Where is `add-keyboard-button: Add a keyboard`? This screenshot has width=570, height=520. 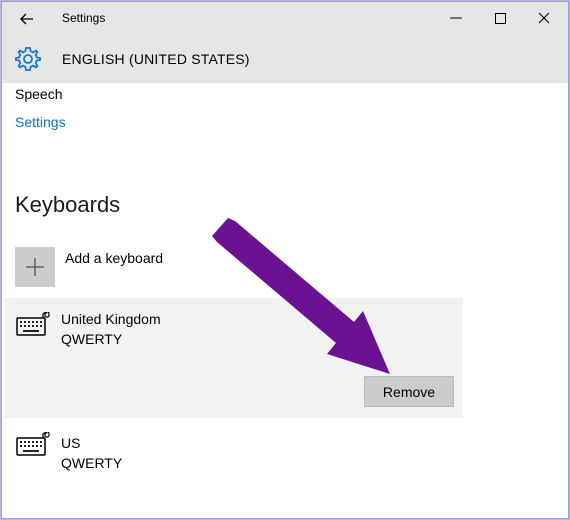 add-keyboard-button: Add a keyboard is located at coordinates (165, 268).